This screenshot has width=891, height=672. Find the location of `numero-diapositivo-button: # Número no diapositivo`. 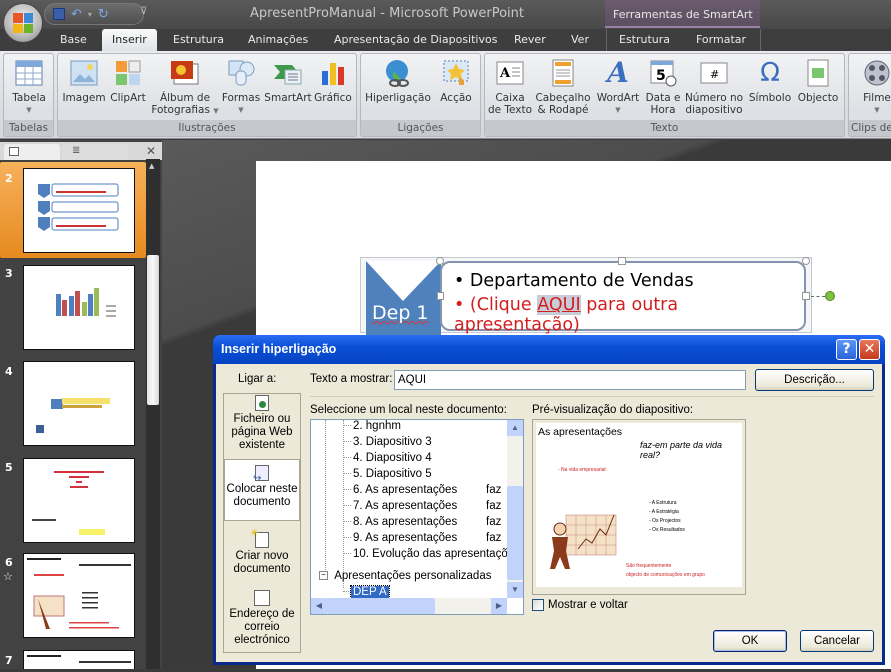

numero-diapositivo-button: # Número no diapositivo is located at coordinates (714, 87).